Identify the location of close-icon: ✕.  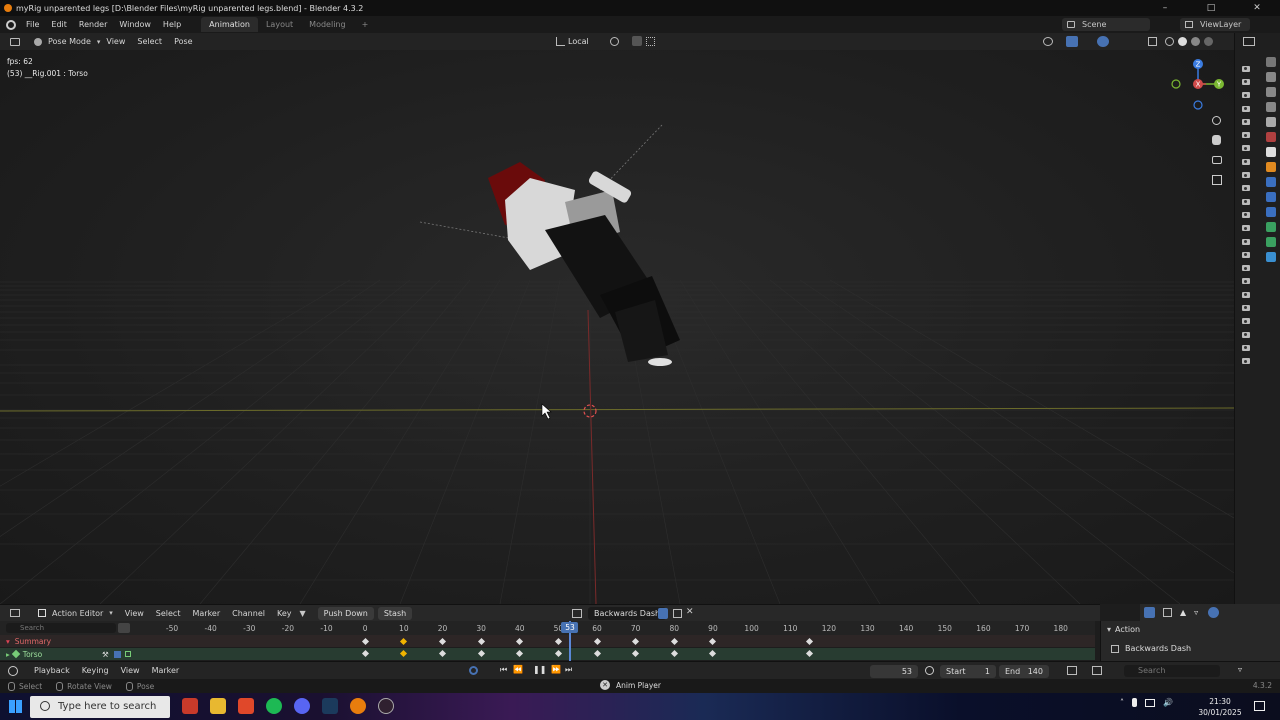
(1257, 8).